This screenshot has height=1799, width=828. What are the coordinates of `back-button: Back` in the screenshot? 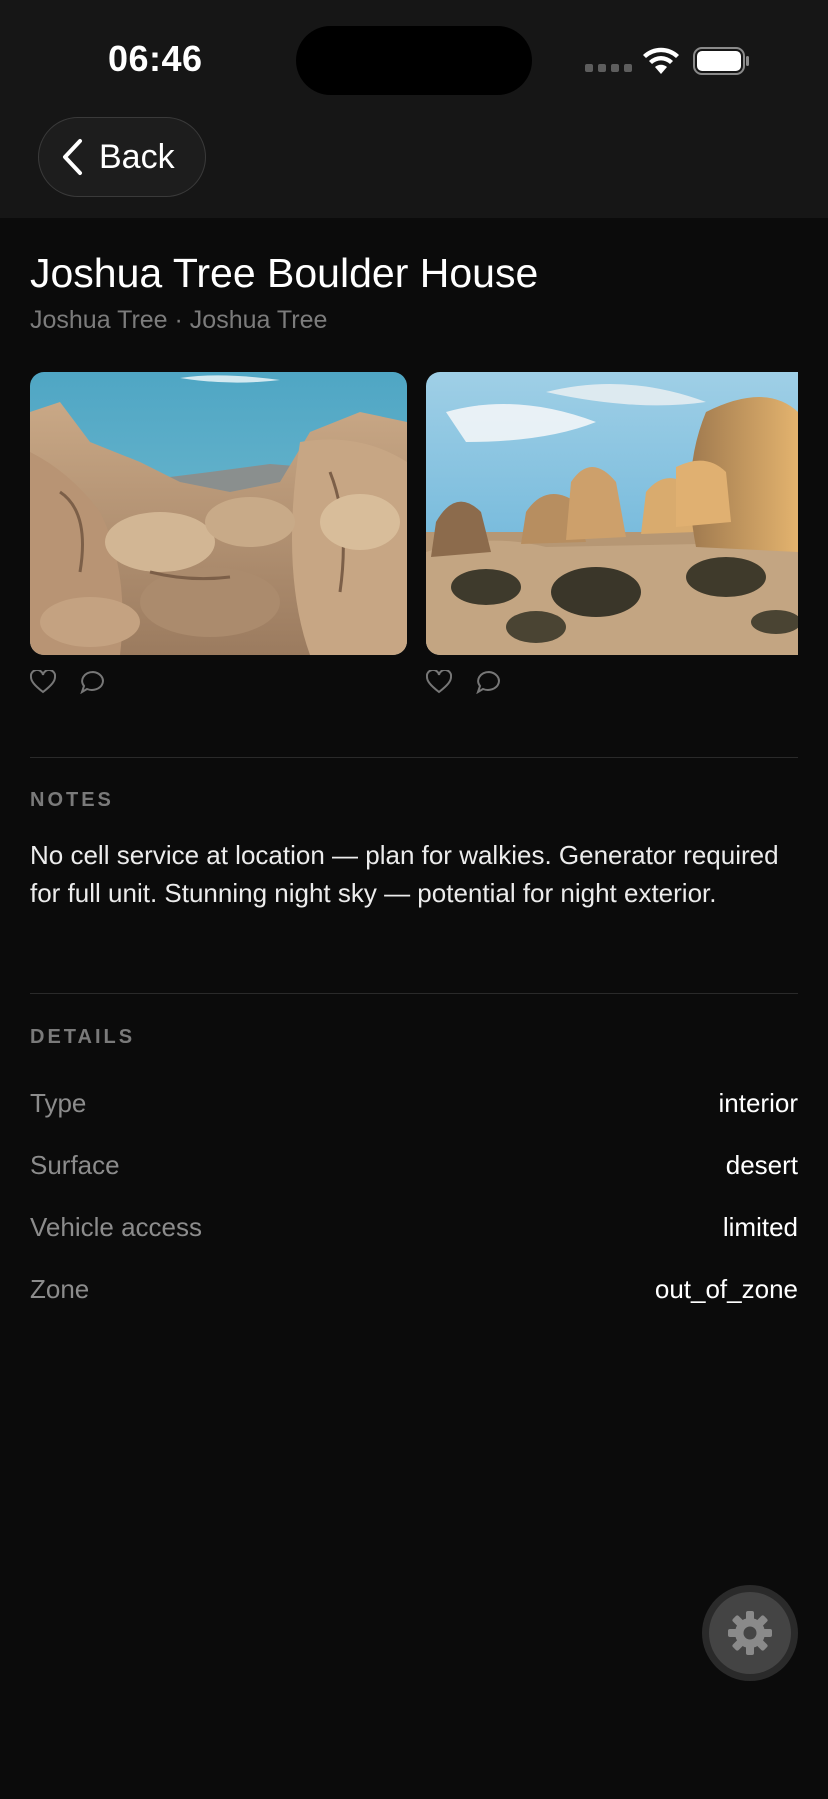 It's located at (122, 157).